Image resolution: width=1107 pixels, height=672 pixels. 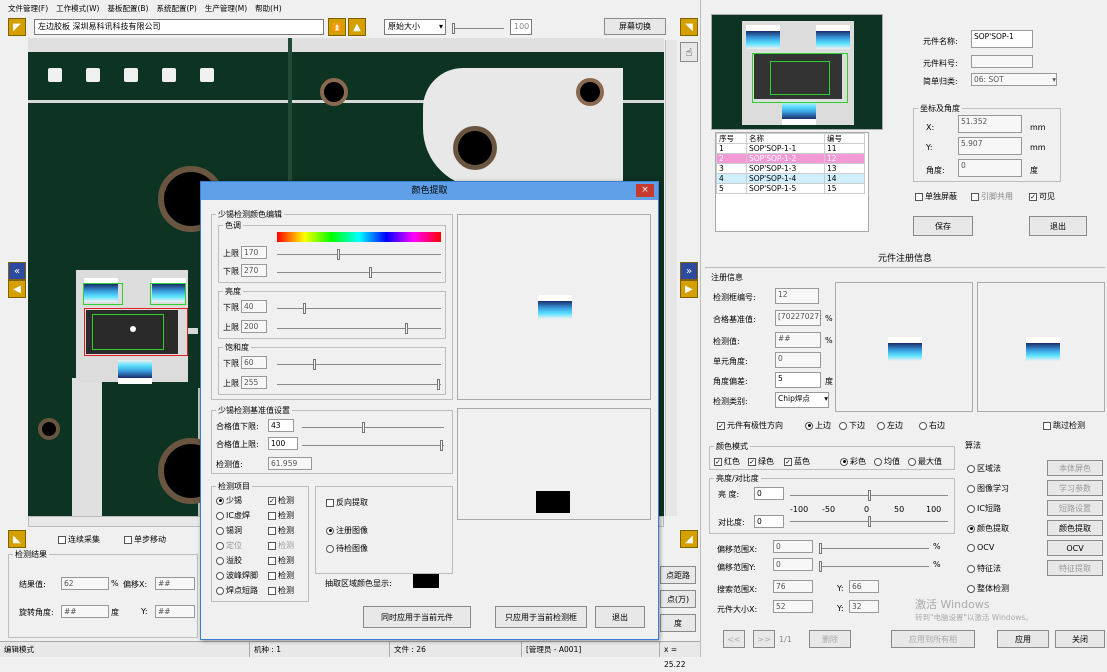 I want to click on offset-x-range-field: 0, so click(x=793, y=546).